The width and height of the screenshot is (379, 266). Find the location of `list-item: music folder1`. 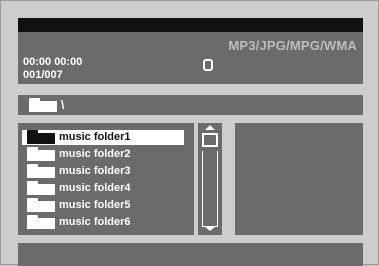

list-item: music folder1 is located at coordinates (103, 137).